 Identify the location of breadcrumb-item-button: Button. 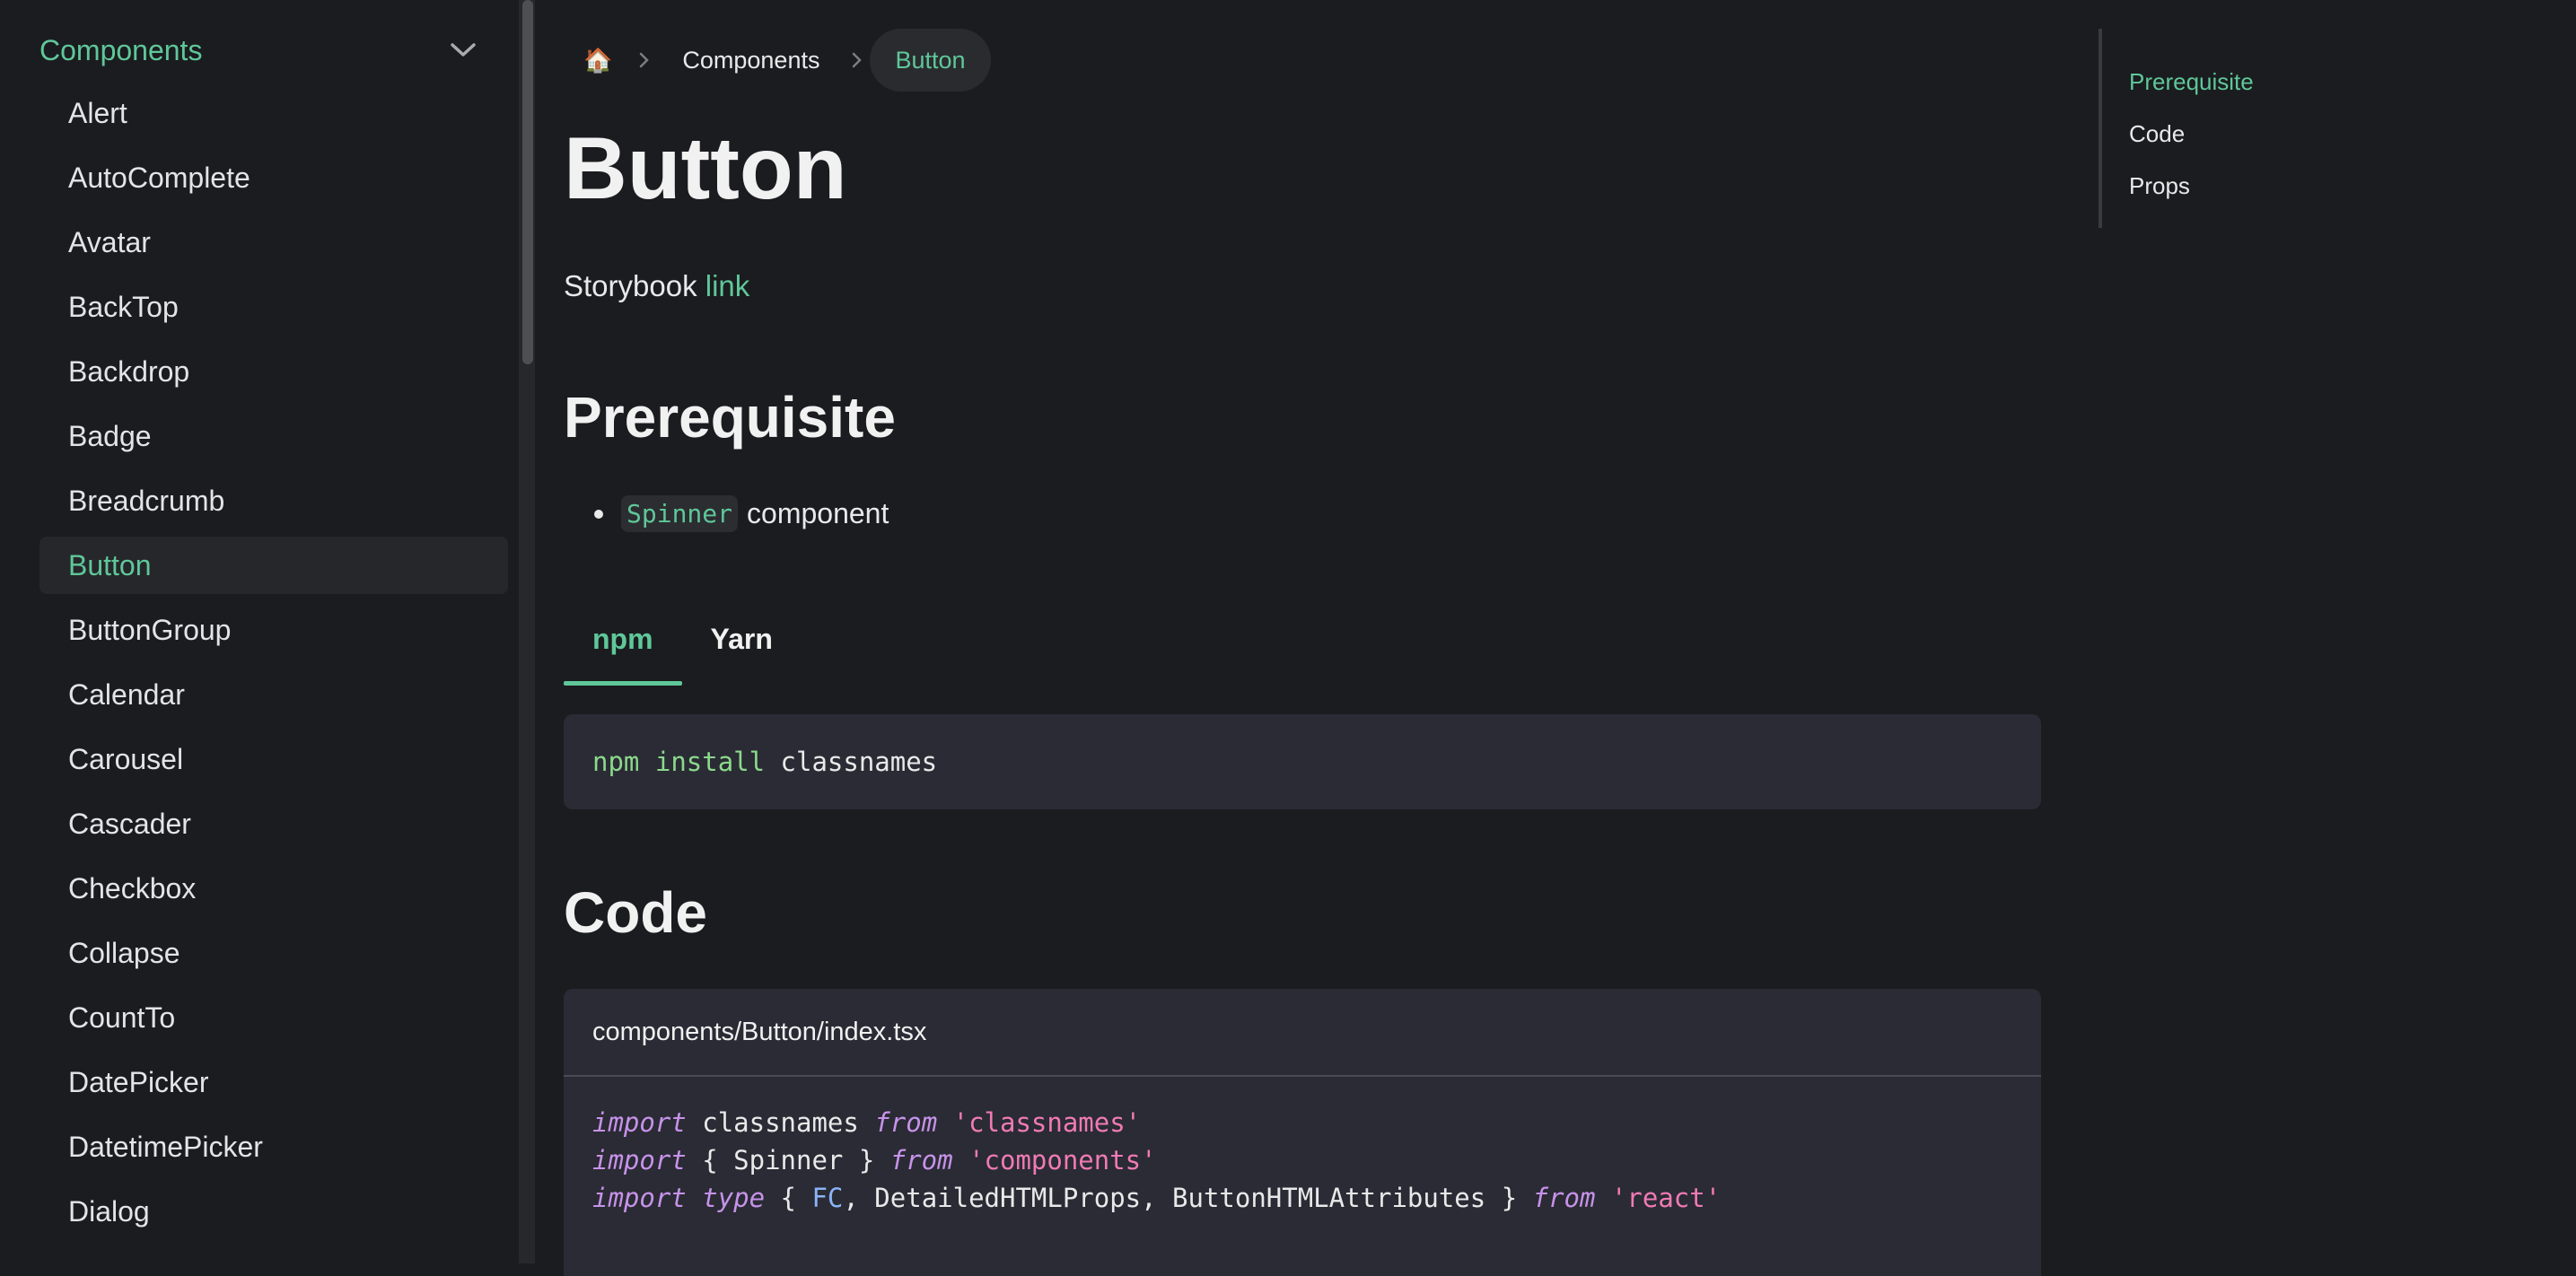
(930, 61).